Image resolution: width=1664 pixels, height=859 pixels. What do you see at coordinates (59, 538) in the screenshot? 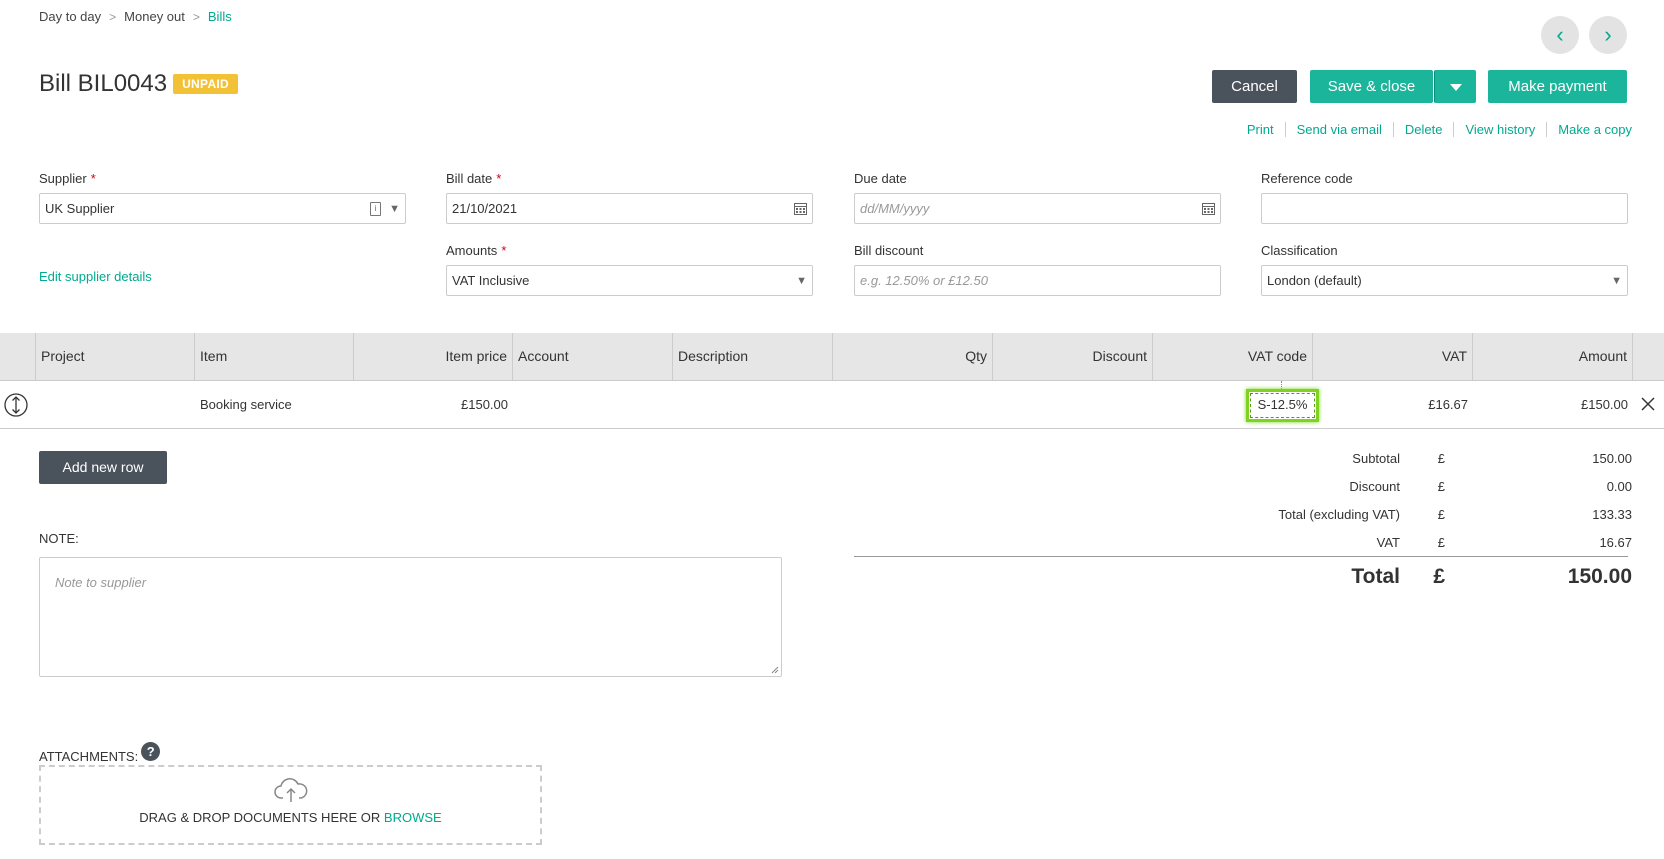
I see `note-label: NOTE:` at bounding box center [59, 538].